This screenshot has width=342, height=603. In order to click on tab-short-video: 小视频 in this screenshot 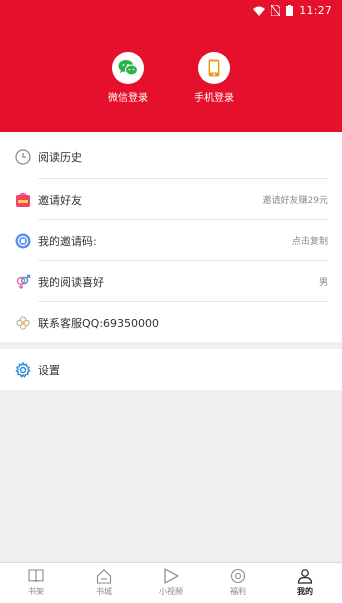, I will do `click(171, 582)`.